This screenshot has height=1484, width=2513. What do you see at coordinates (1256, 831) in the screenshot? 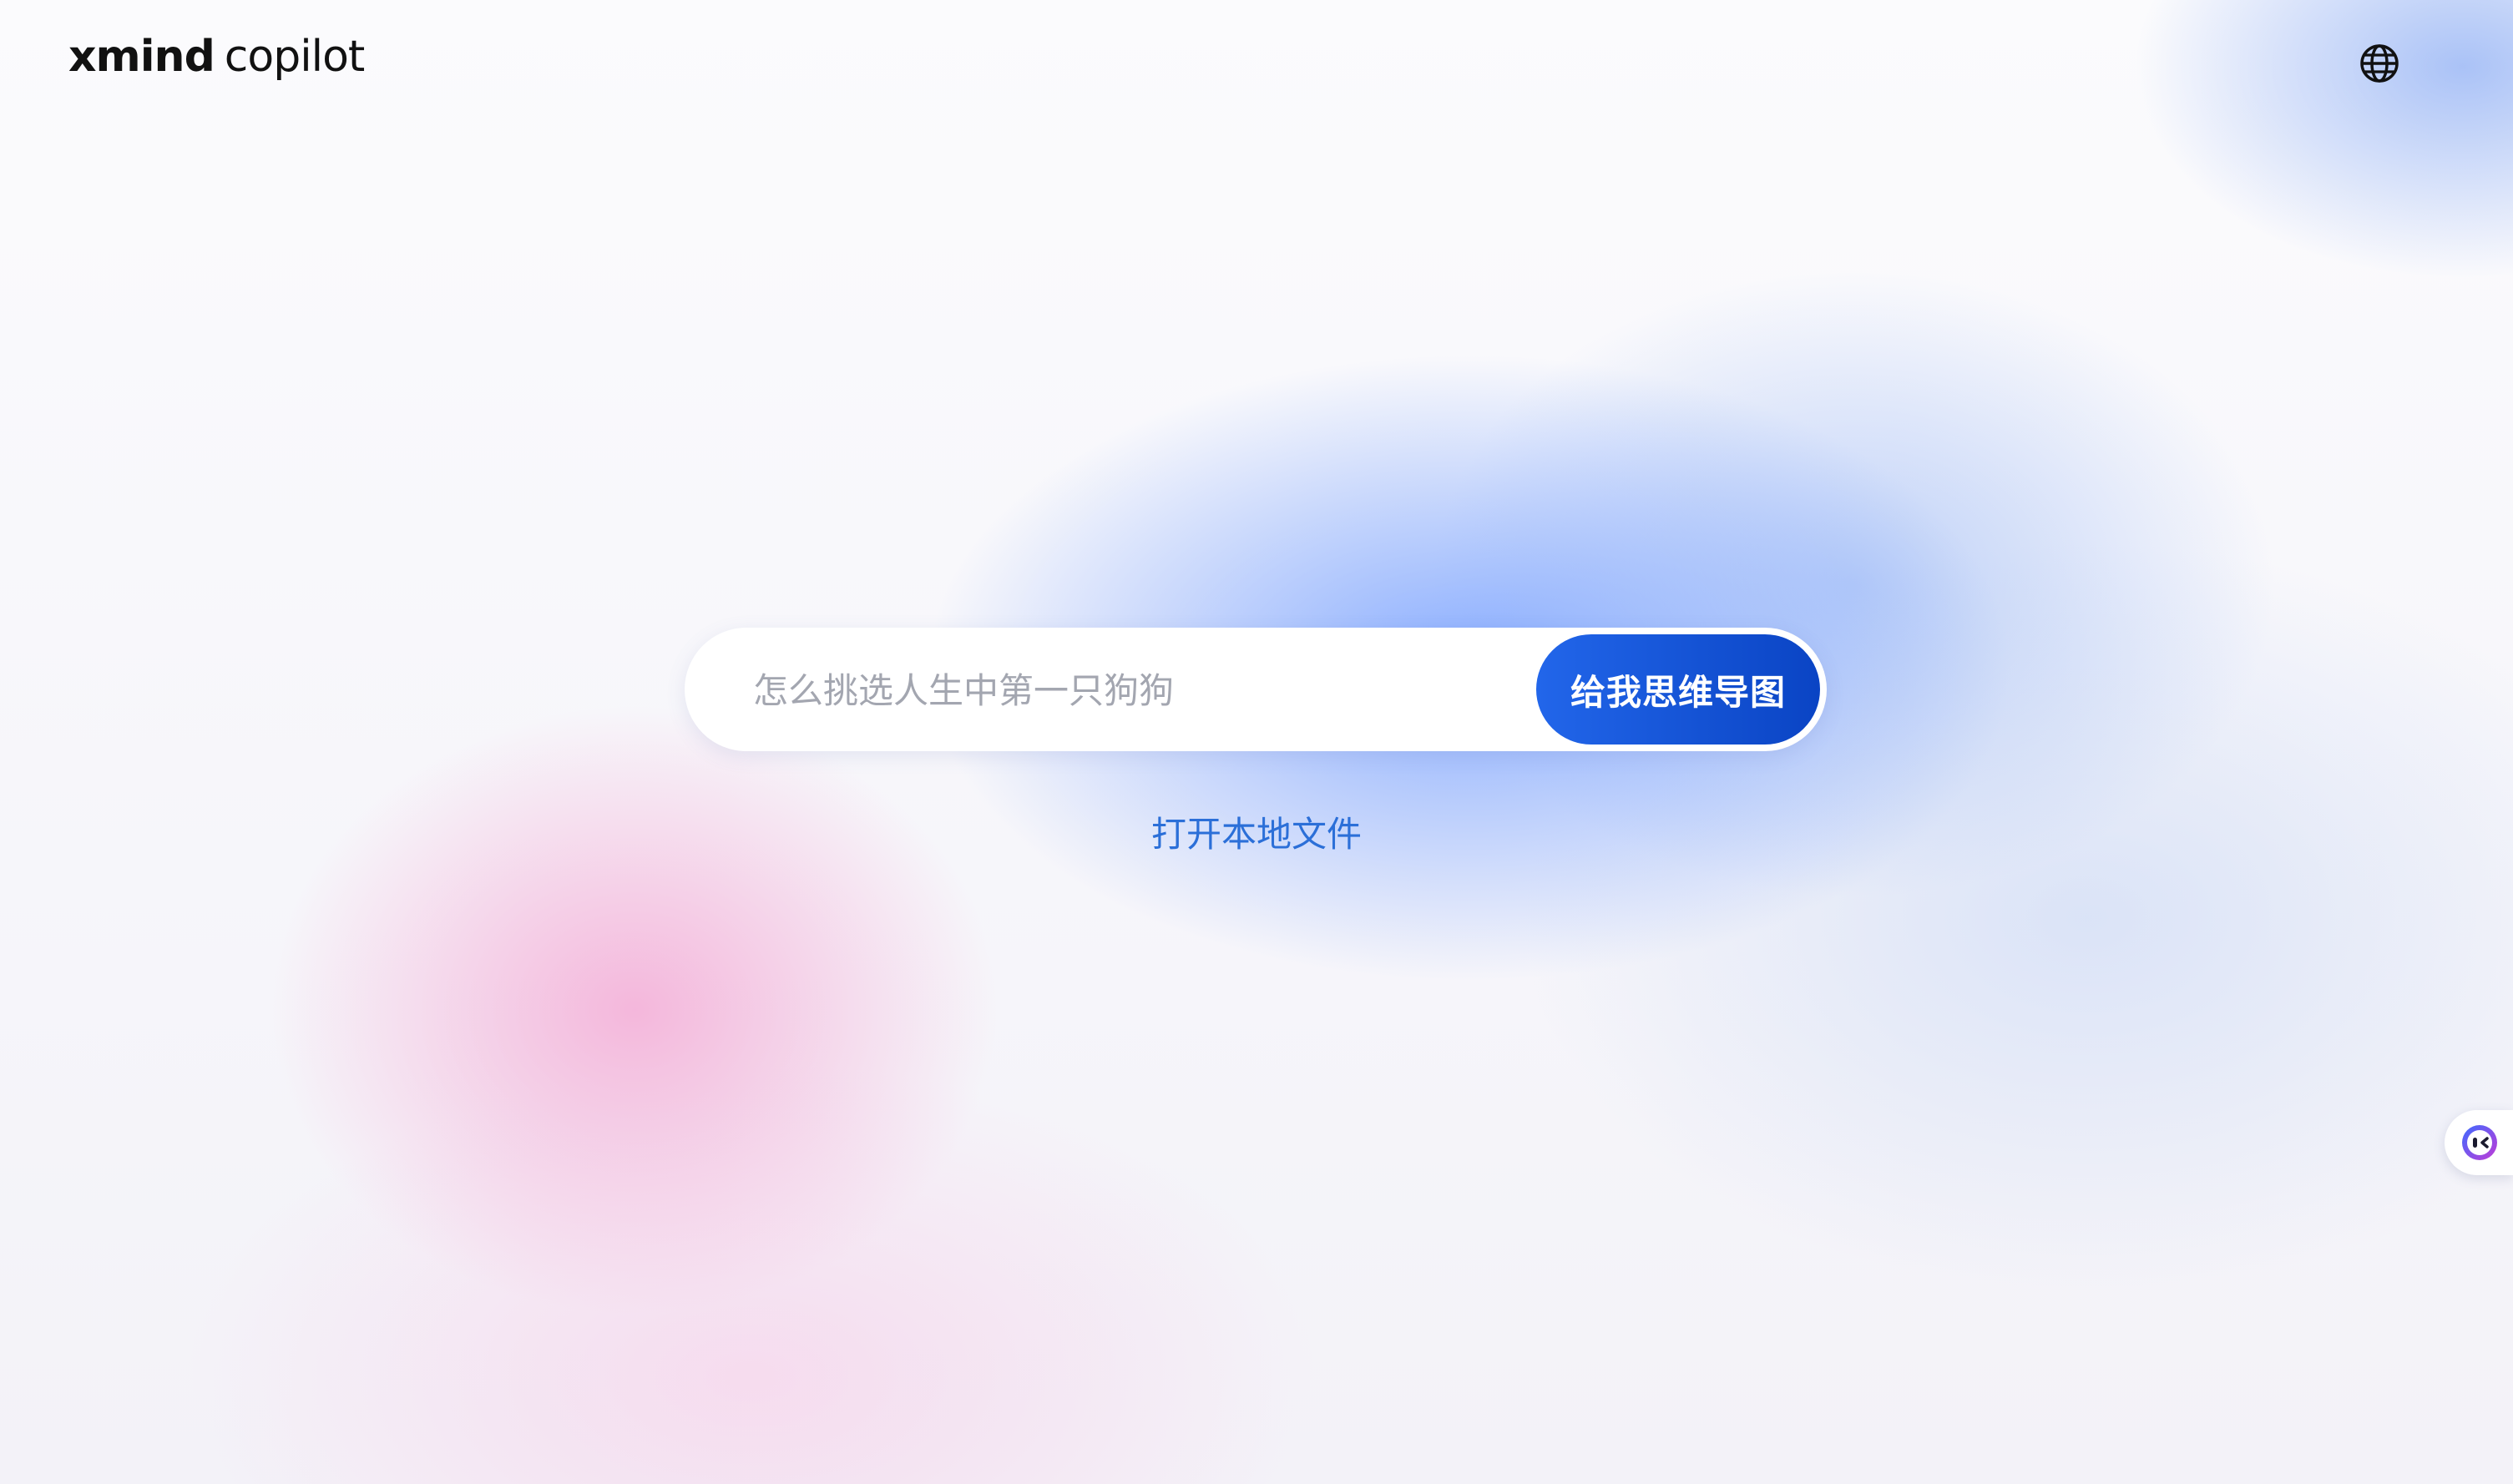
I see `open-local-file-link: 打开本地文件` at bounding box center [1256, 831].